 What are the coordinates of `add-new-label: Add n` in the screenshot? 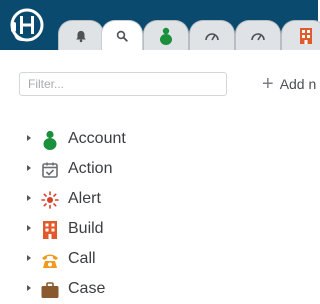 It's located at (298, 84).